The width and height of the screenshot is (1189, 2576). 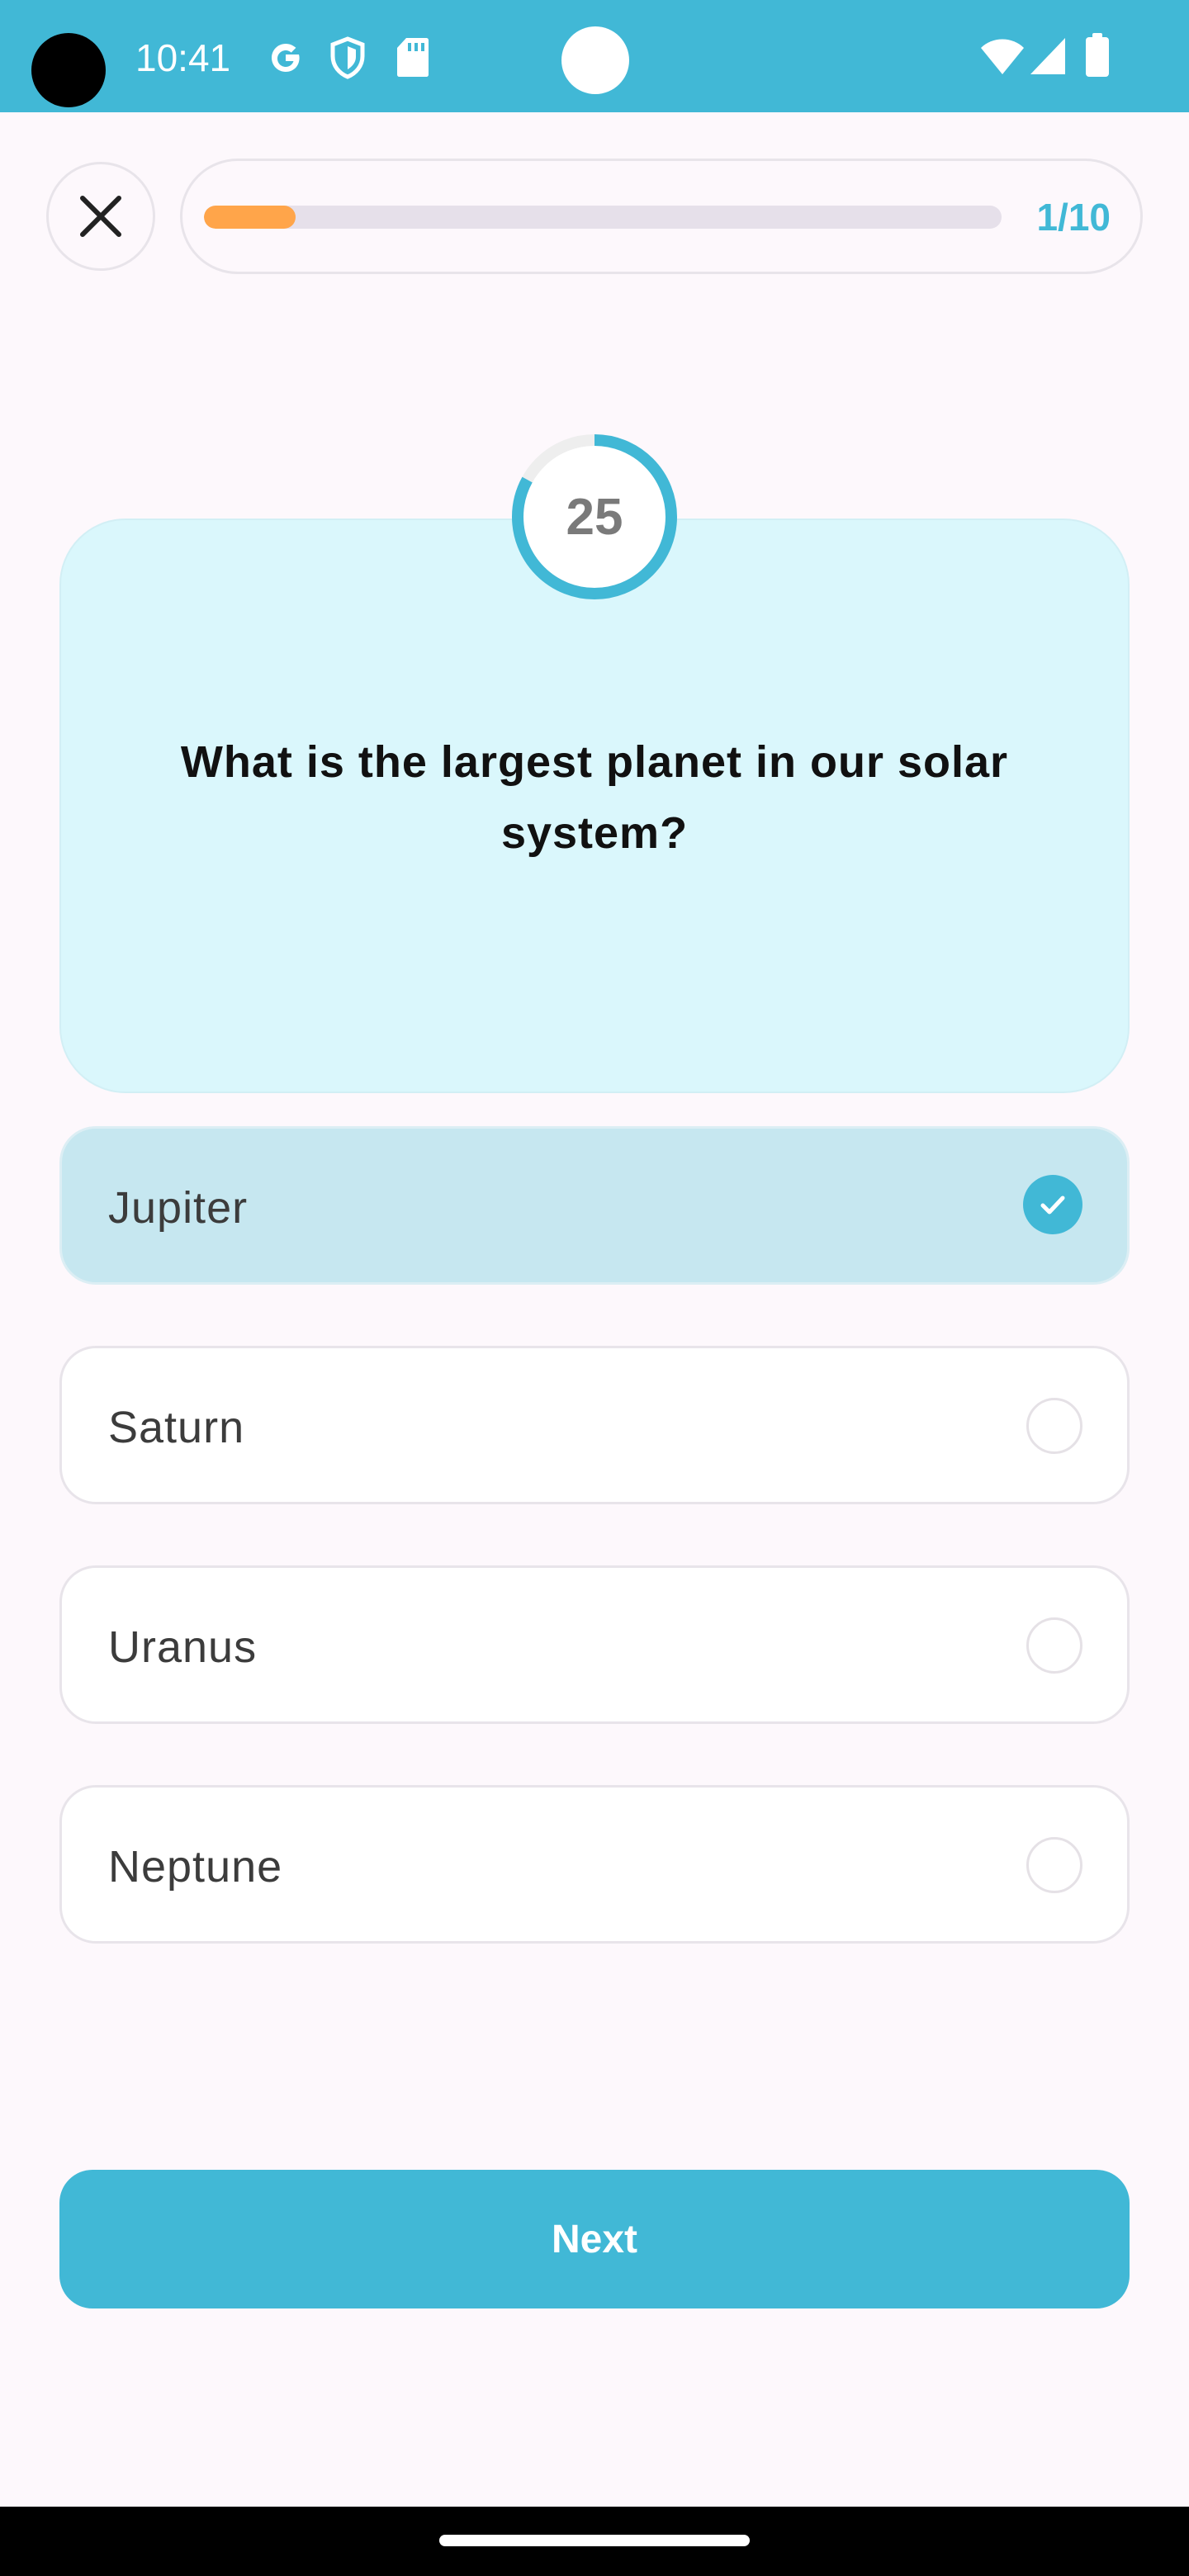 I want to click on sd-card-icon, so click(x=413, y=57).